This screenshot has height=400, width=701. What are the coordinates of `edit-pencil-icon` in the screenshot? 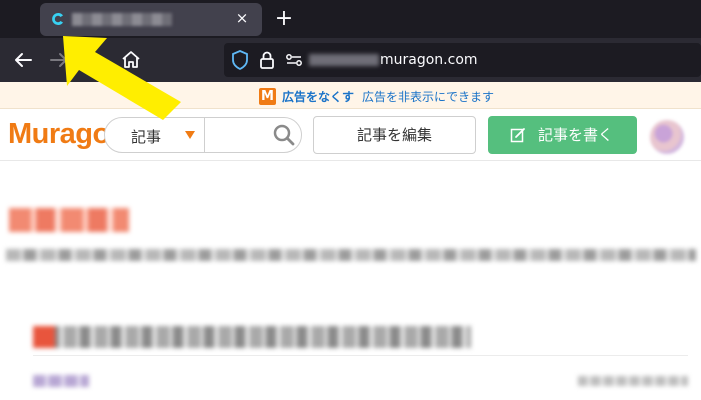 It's located at (517, 135).